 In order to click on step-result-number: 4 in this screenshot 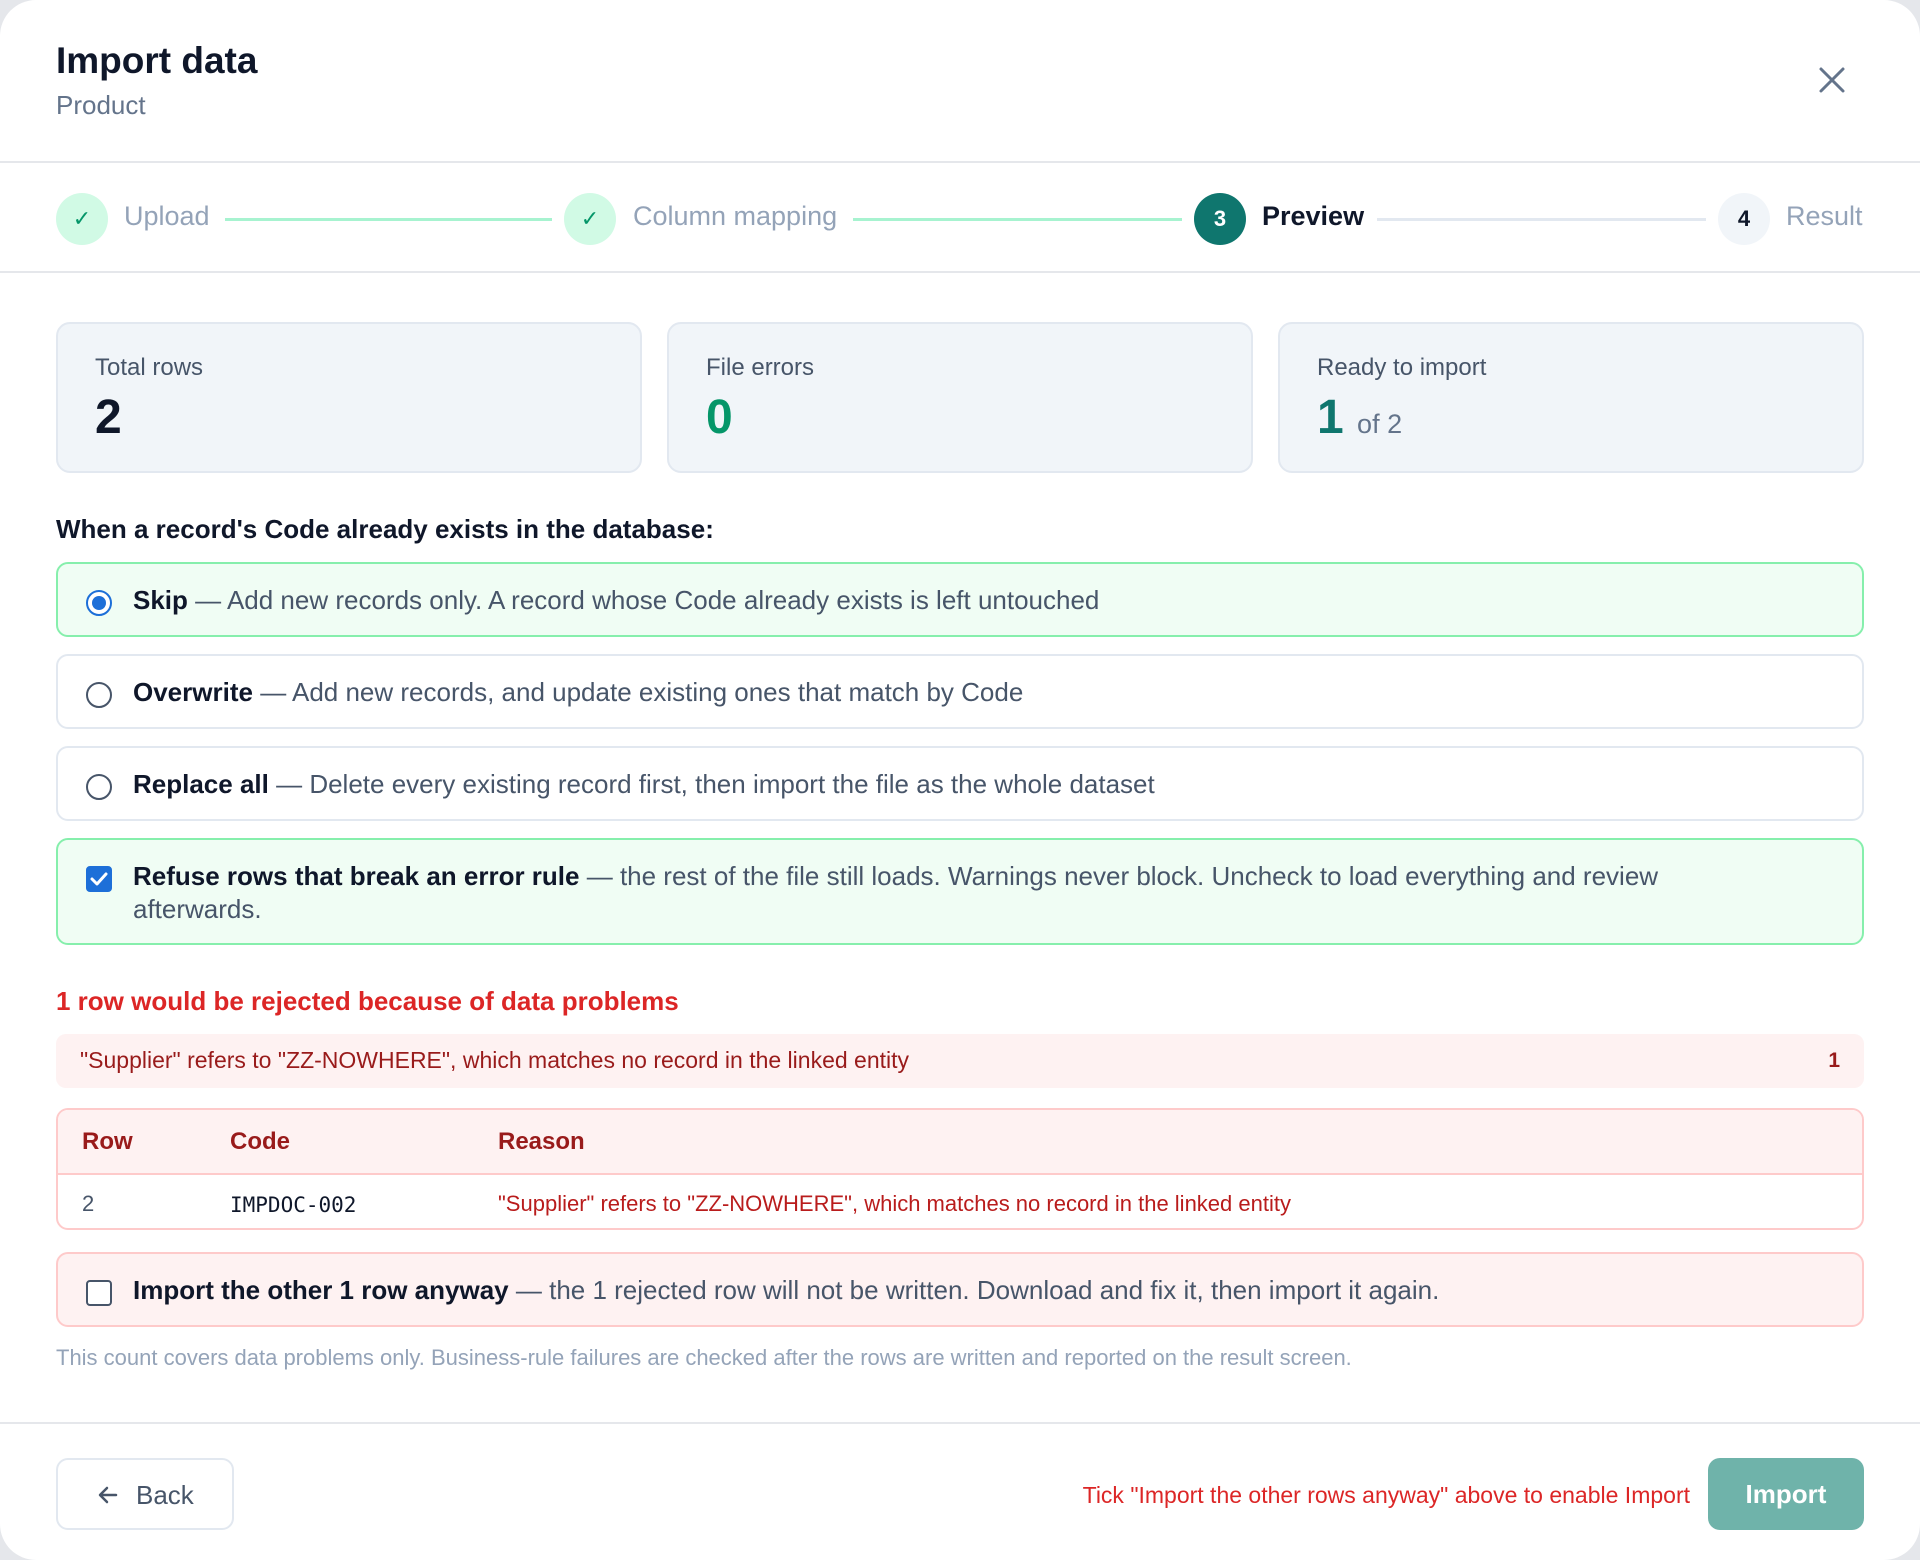, I will do `click(1744, 219)`.